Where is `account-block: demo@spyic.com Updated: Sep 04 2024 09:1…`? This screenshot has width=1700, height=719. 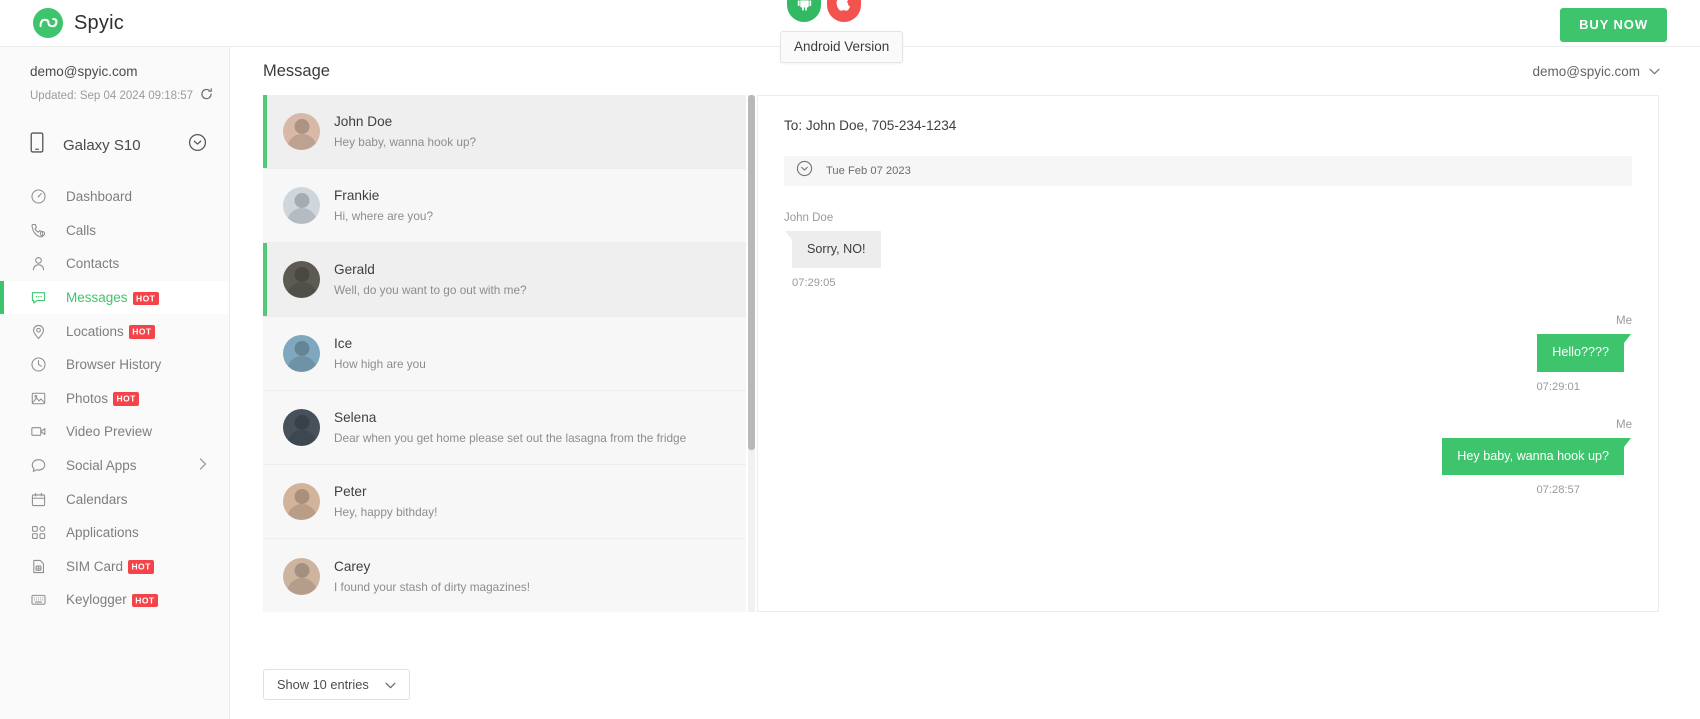
account-block: demo@spyic.com Updated: Sep 04 2024 09:1… is located at coordinates (114, 76).